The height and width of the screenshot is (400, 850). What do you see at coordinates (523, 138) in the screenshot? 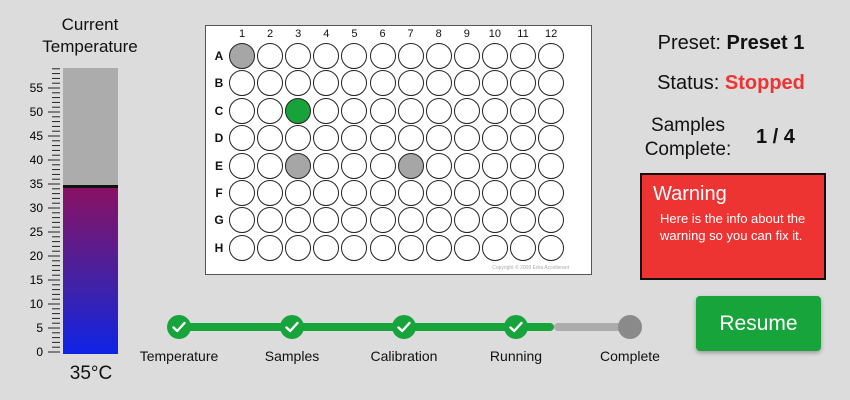
I see `well-d11` at bounding box center [523, 138].